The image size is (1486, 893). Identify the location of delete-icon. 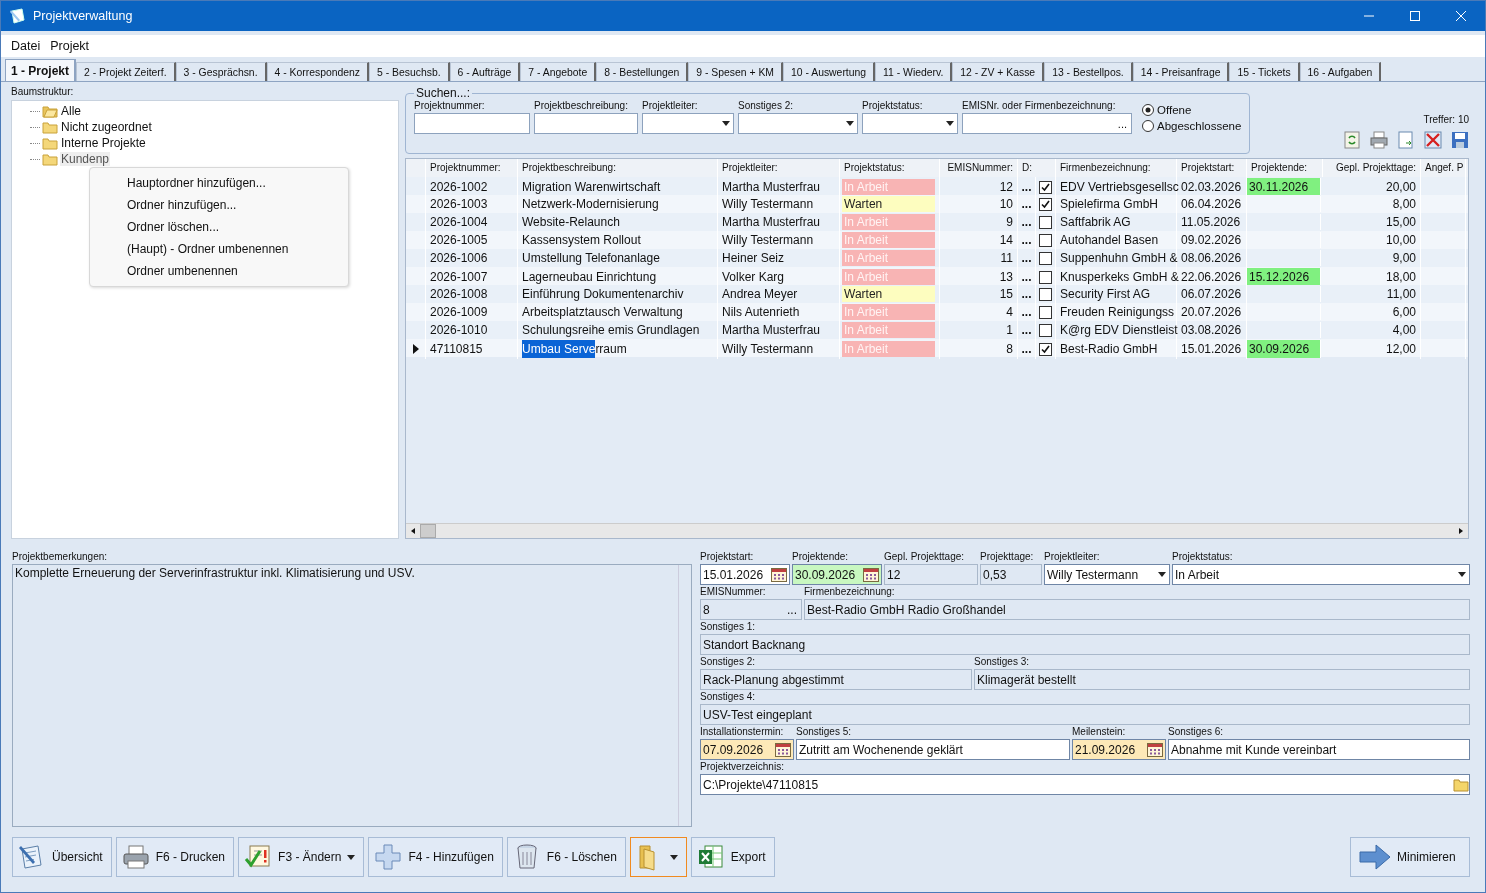
(1433, 140).